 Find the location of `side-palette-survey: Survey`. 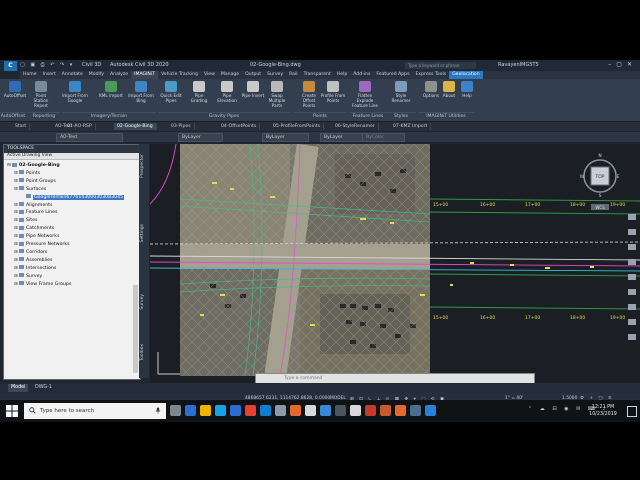

side-palette-survey: Survey is located at coordinates (142, 302).